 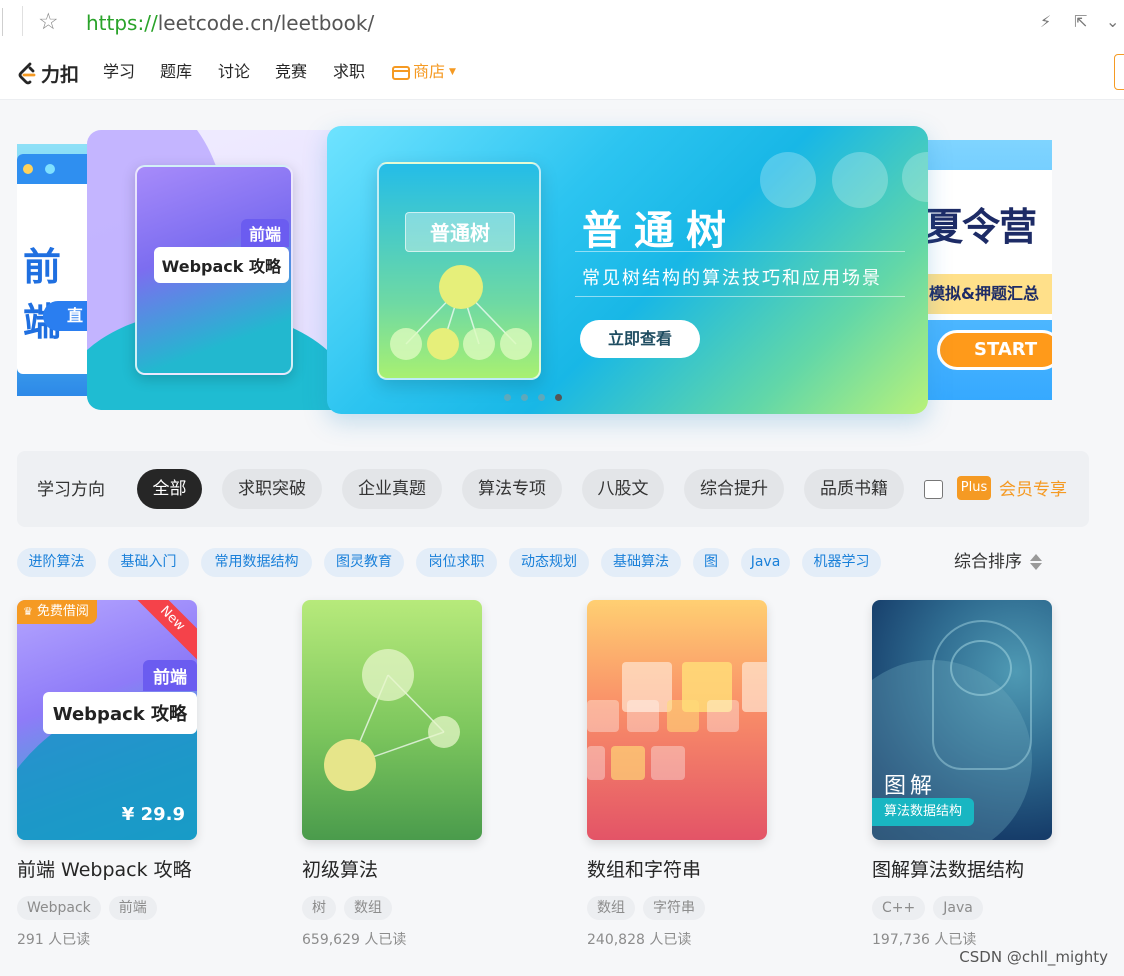 What do you see at coordinates (340, 870) in the screenshot?
I see `book-title: 初级算法` at bounding box center [340, 870].